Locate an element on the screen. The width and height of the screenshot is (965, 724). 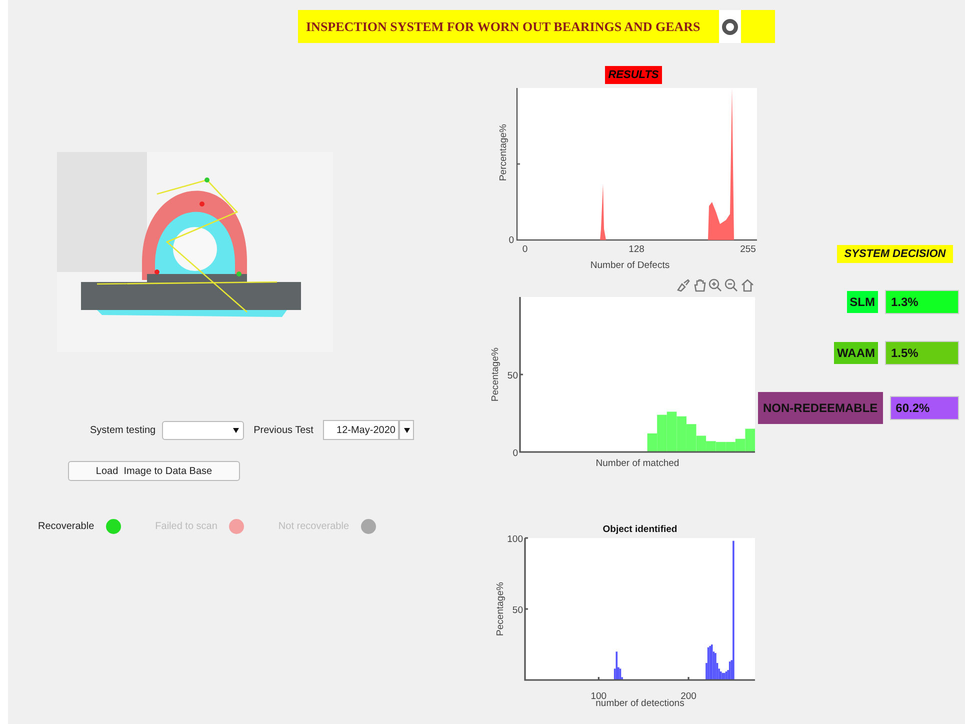
decision-heading: SYSTEM DECISION is located at coordinates (895, 254).